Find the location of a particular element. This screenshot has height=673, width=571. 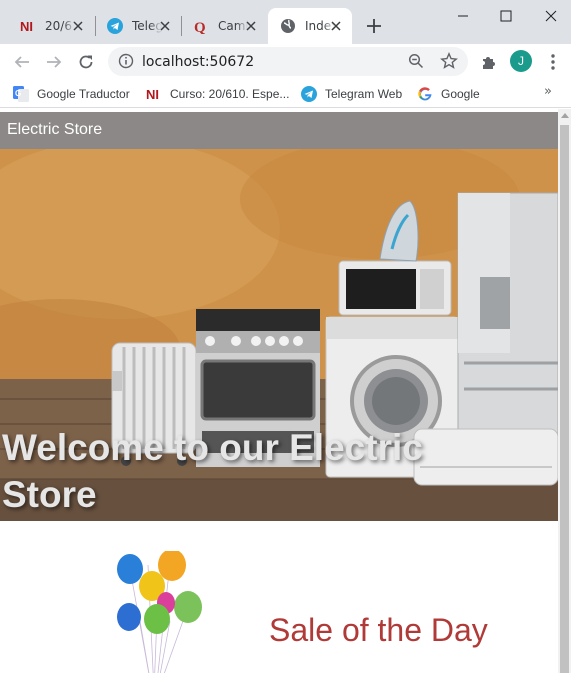

google-g-icon is located at coordinates (425, 94).